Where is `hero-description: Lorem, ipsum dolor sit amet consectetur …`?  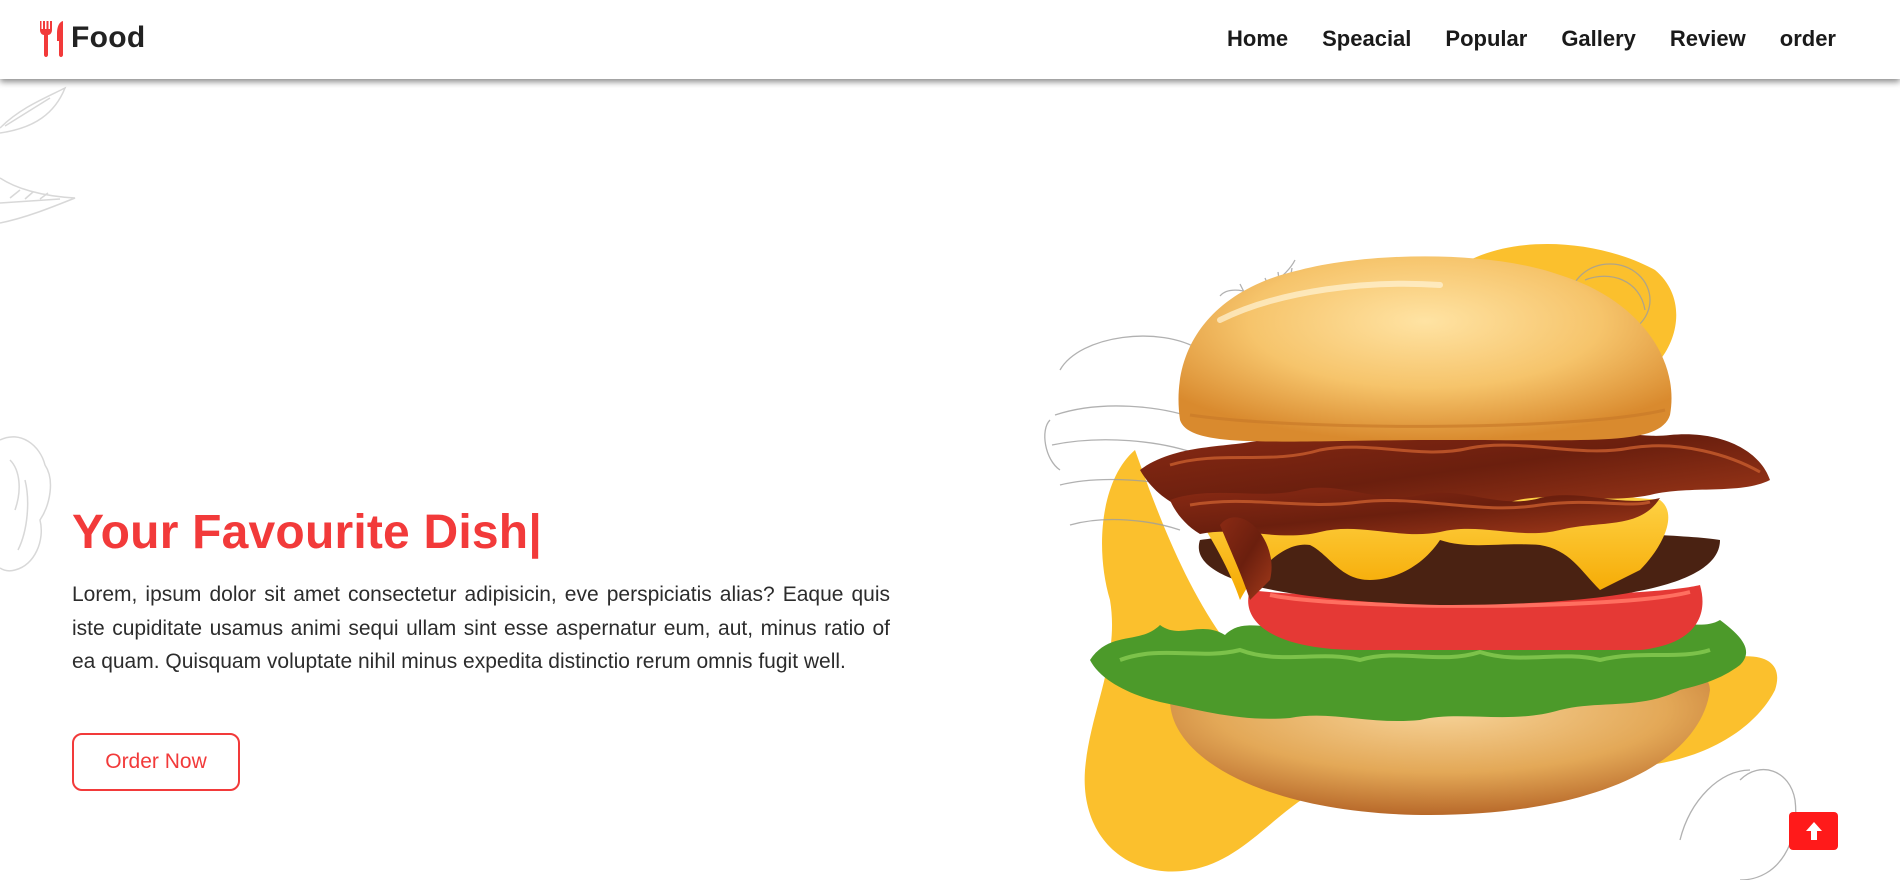
hero-description: Lorem, ipsum dolor sit amet consectetur … is located at coordinates (481, 628).